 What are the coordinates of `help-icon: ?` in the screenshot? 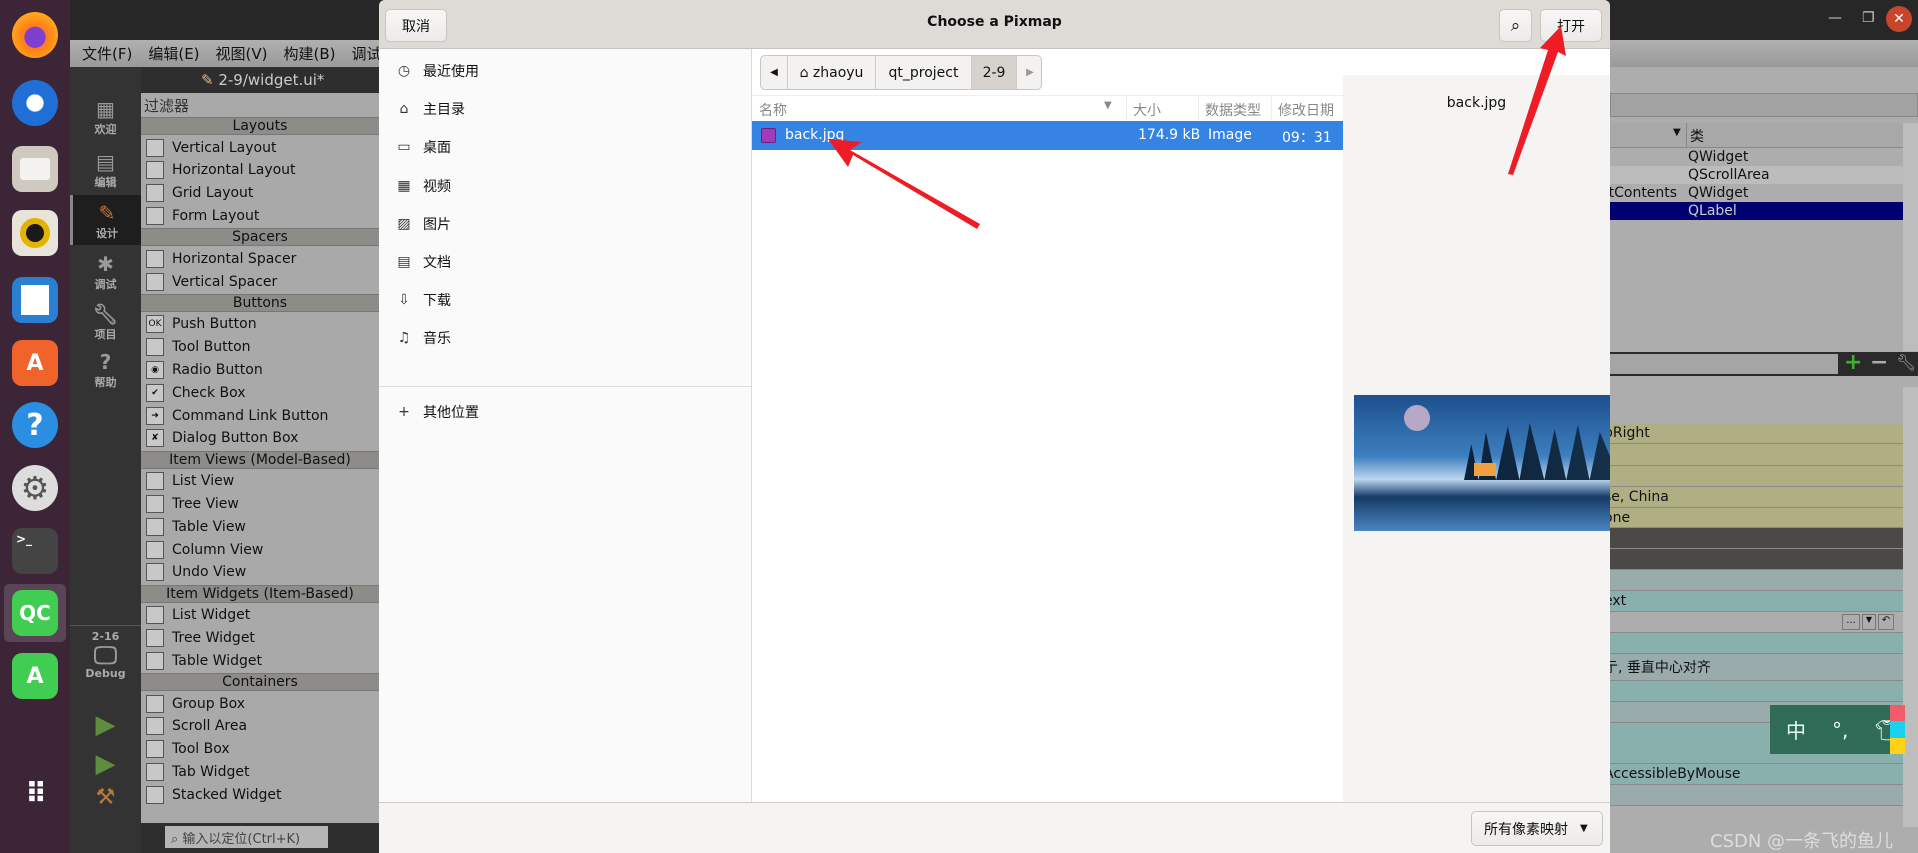 It's located at (35, 425).